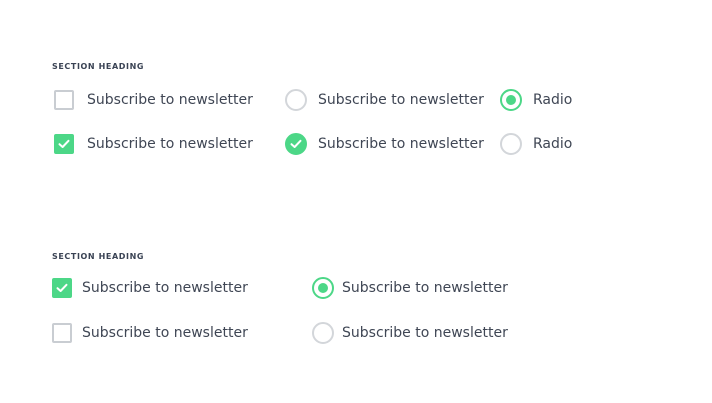 The image size is (712, 403). I want to click on radio-option-2: Radio, so click(536, 144).